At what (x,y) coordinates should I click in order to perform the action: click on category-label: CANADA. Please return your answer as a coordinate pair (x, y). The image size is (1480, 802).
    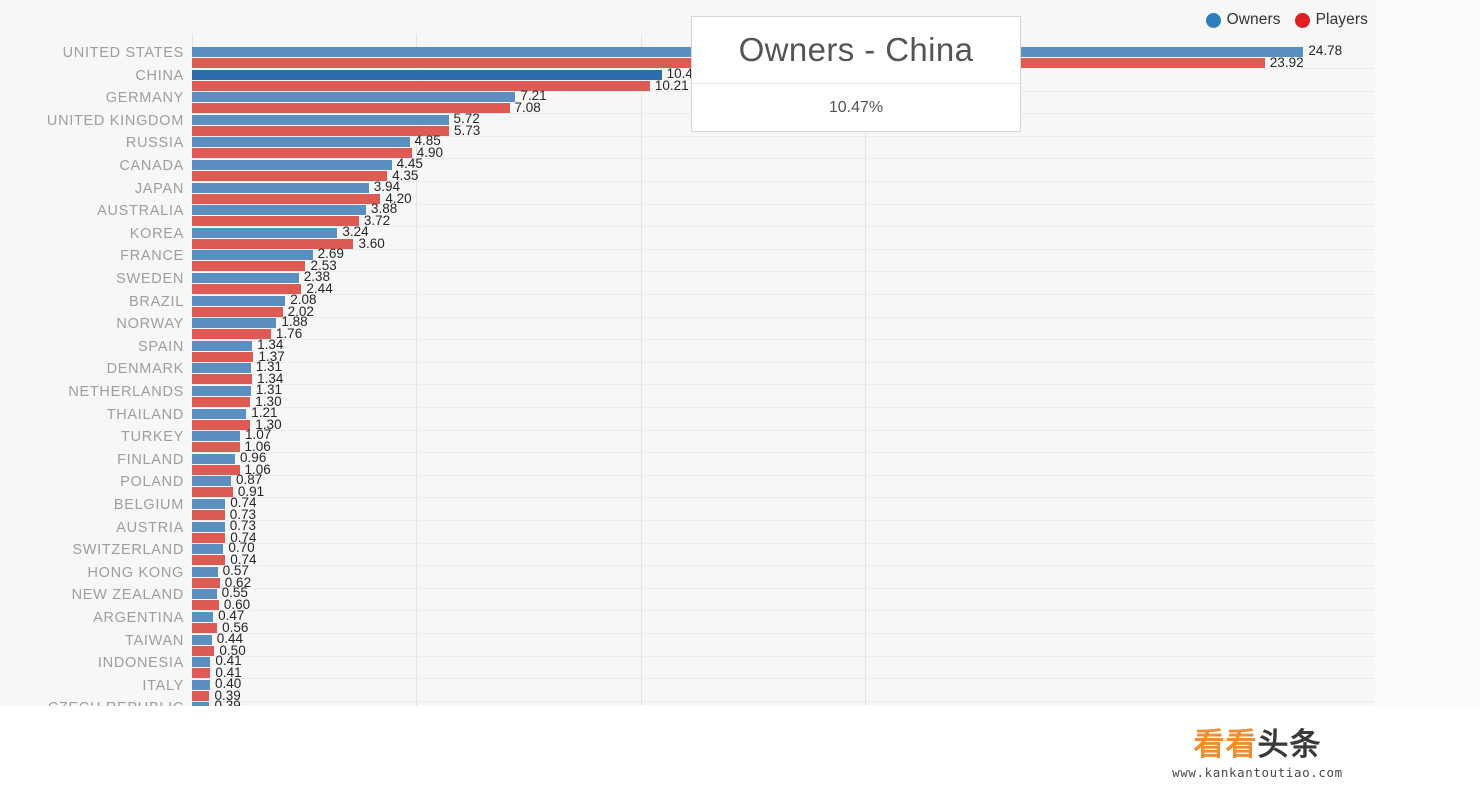
    Looking at the image, I should click on (151, 166).